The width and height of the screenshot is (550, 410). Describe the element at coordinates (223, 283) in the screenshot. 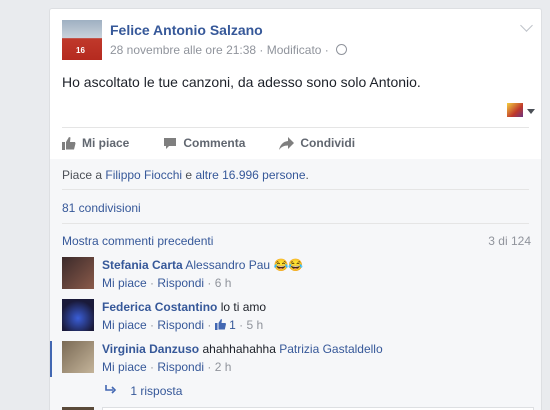

I see `comment-time: 6 h` at that location.